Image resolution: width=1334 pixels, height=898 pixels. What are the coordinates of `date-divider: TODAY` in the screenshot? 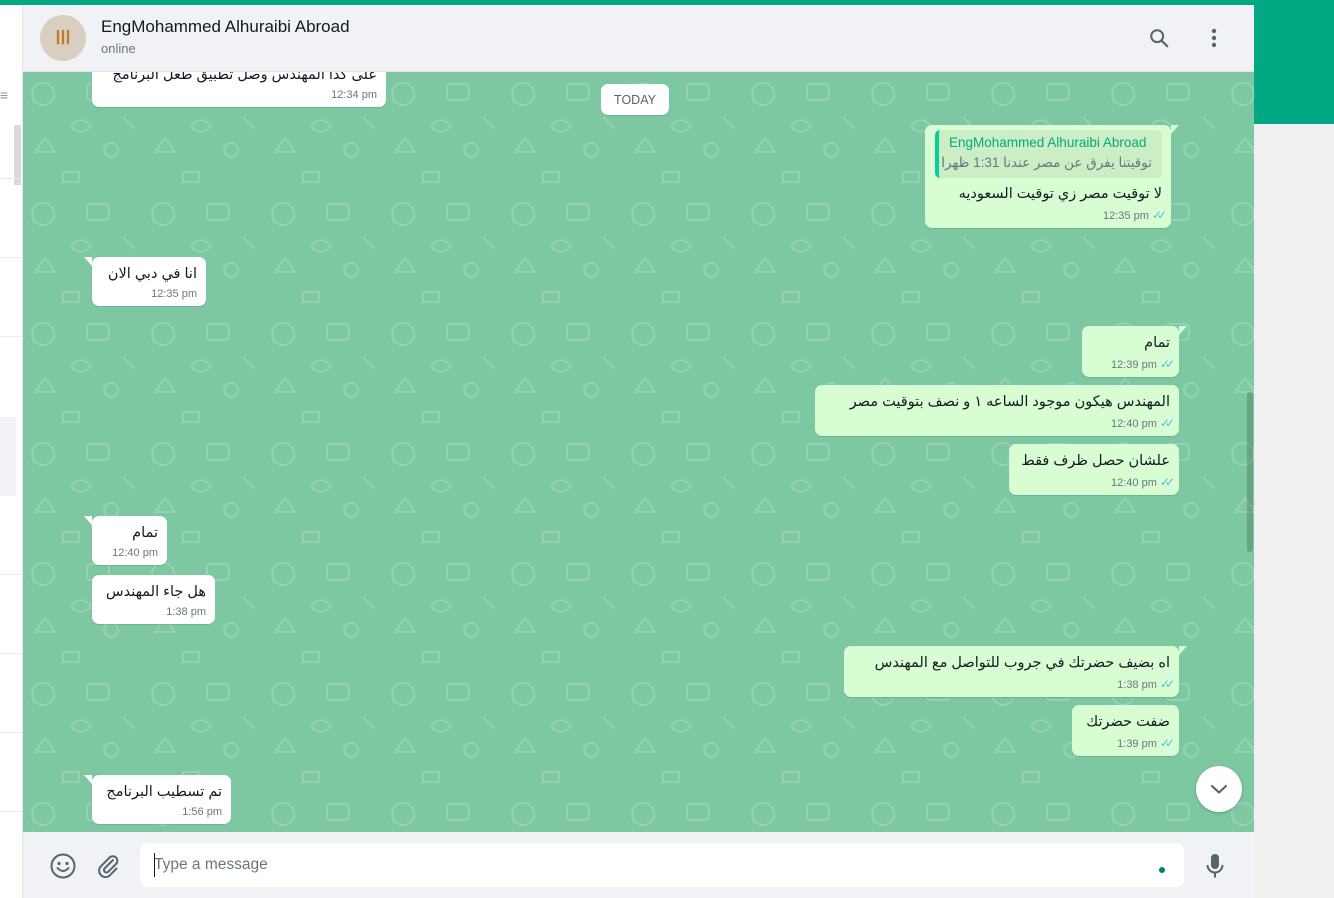 It's located at (635, 99).